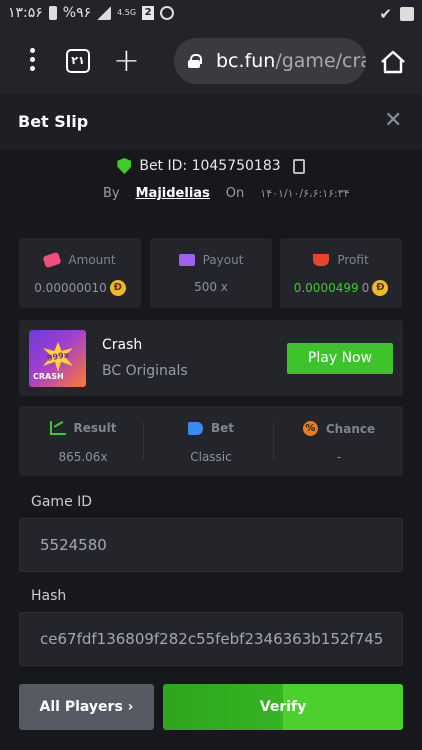 The height and width of the screenshot is (750, 422). Describe the element at coordinates (407, 14) in the screenshot. I see `message-icon` at that location.